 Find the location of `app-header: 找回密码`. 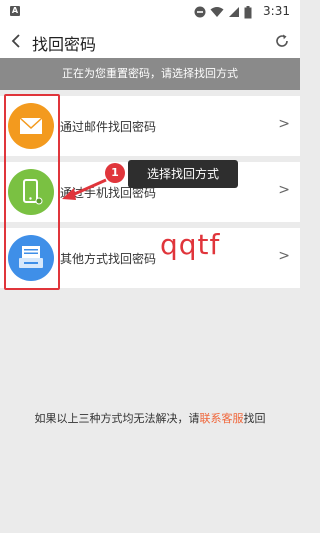

app-header: 找回密码 is located at coordinates (150, 41).